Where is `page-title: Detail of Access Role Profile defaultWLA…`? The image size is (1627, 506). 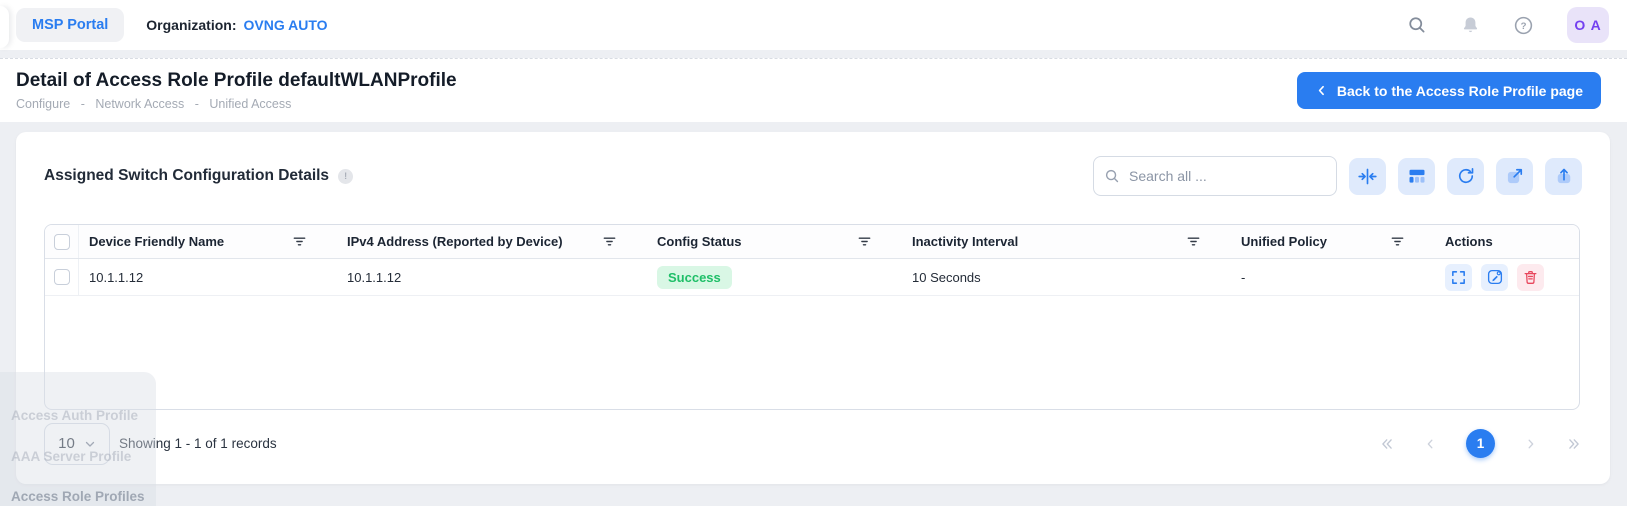 page-title: Detail of Access Role Profile defaultWLA… is located at coordinates (236, 80).